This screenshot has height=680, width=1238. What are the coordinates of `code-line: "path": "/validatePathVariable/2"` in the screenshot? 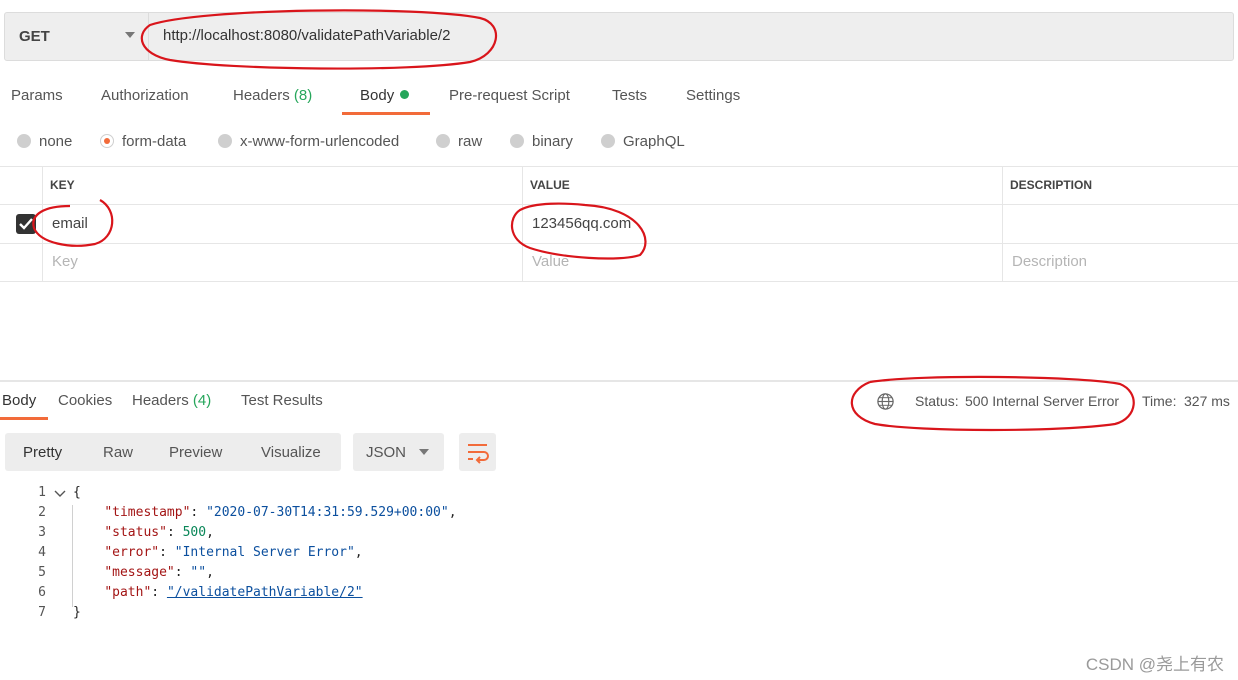 It's located at (233, 592).